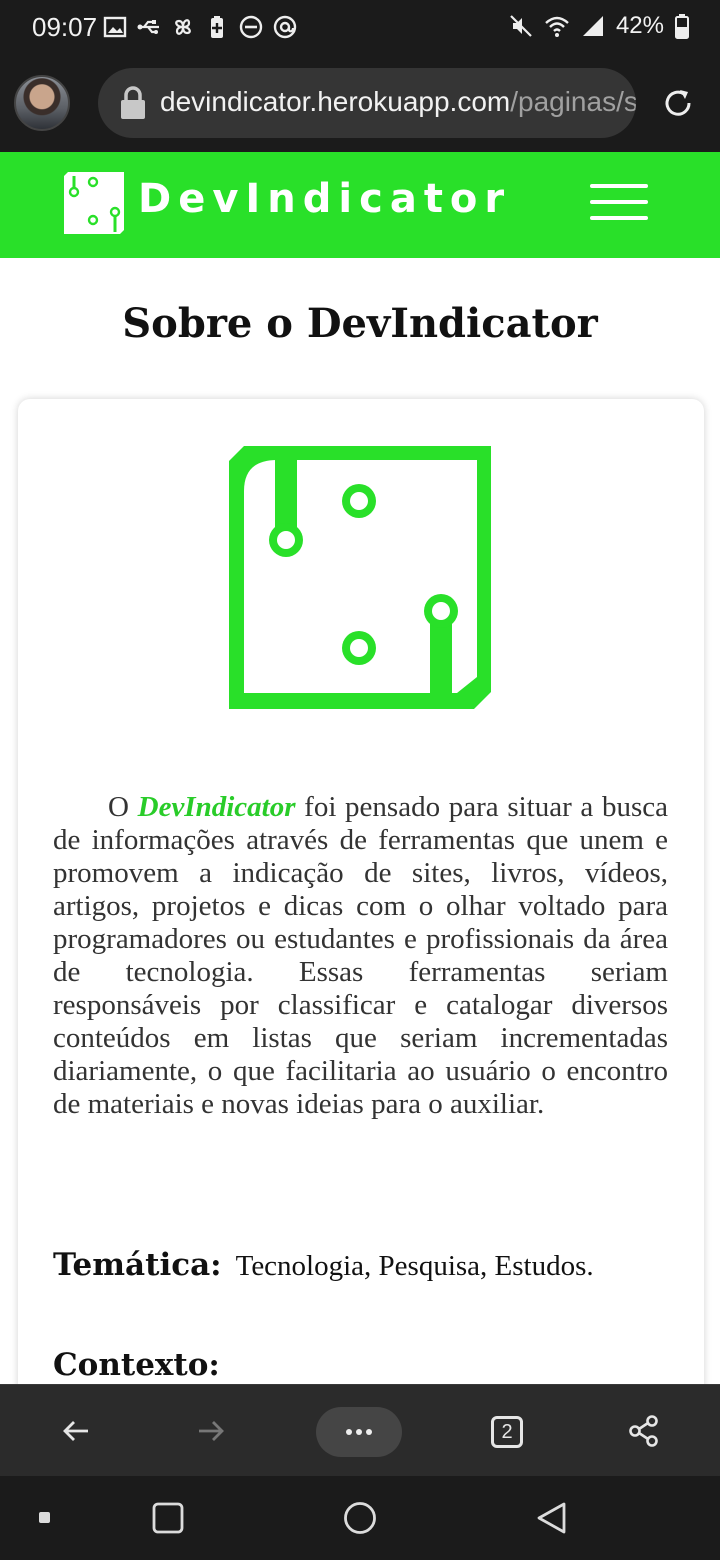 This screenshot has height=1560, width=720. Describe the element at coordinates (551, 1518) in the screenshot. I see `back-triangle-icon` at that location.